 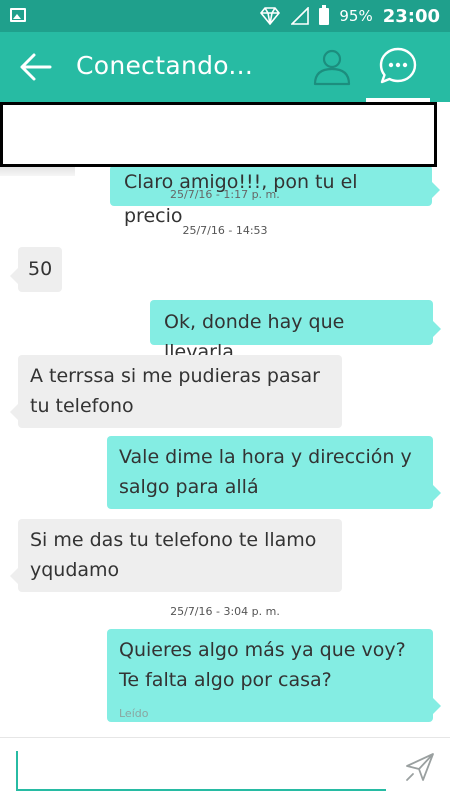 I want to click on read-status: Leído, so click(x=134, y=713).